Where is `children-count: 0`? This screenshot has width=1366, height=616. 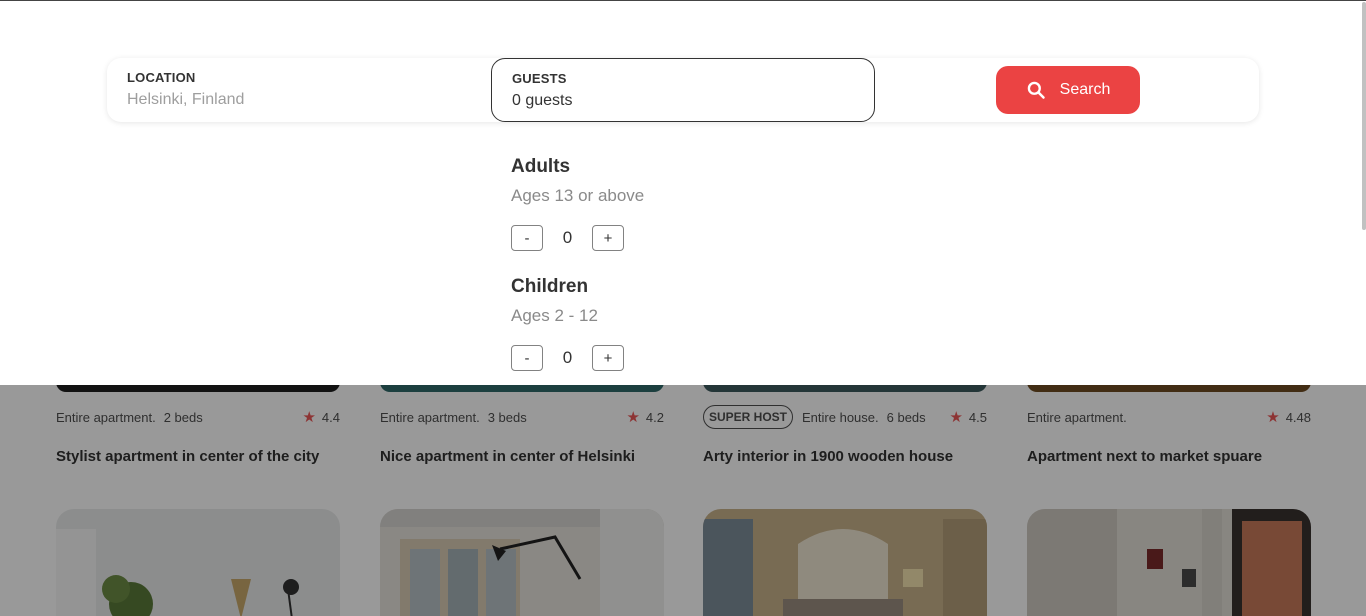
children-count: 0 is located at coordinates (567, 357).